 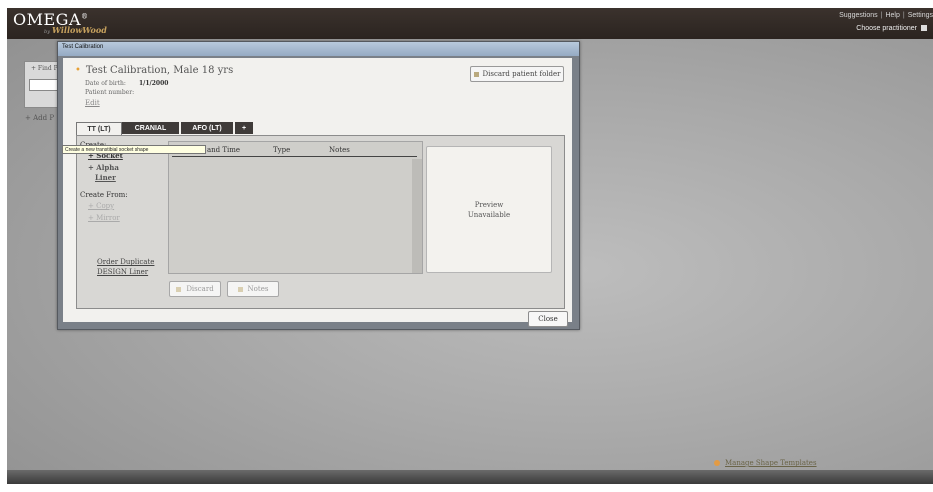 What do you see at coordinates (101, 206) in the screenshot?
I see `create-copy-link: + Copy` at bounding box center [101, 206].